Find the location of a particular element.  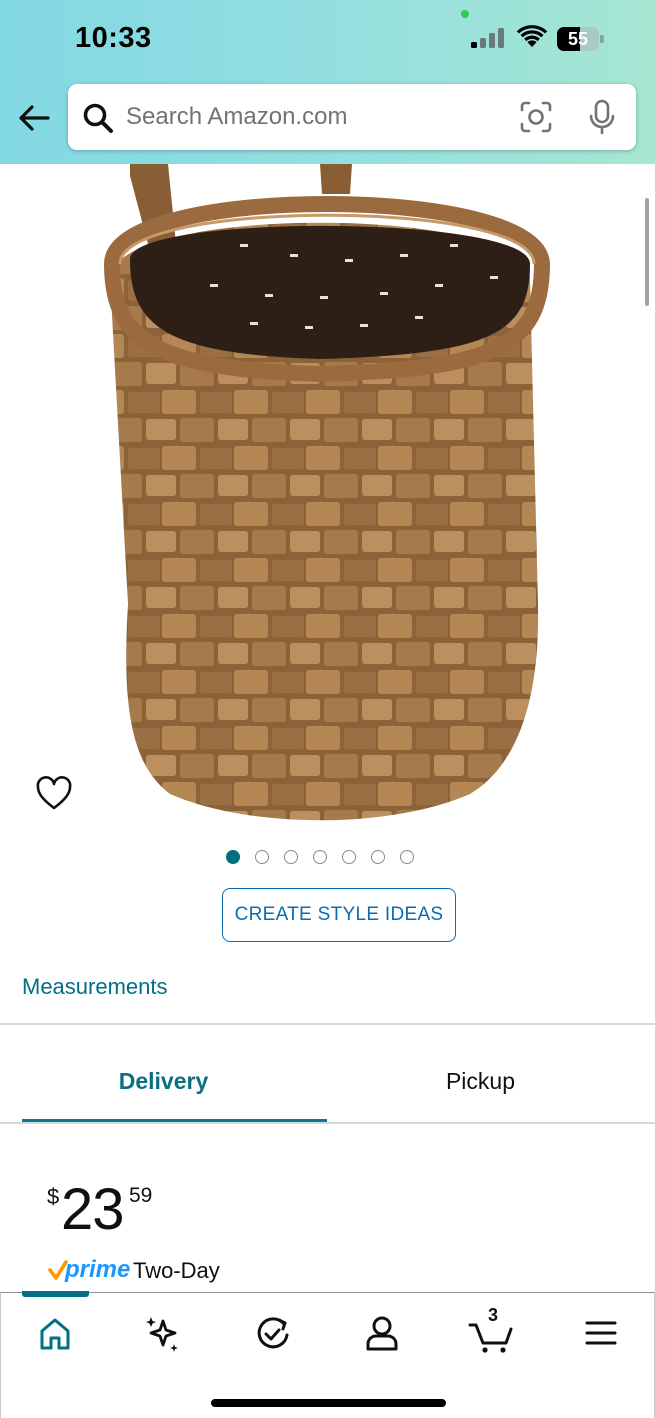

microphone-icon is located at coordinates (602, 117).